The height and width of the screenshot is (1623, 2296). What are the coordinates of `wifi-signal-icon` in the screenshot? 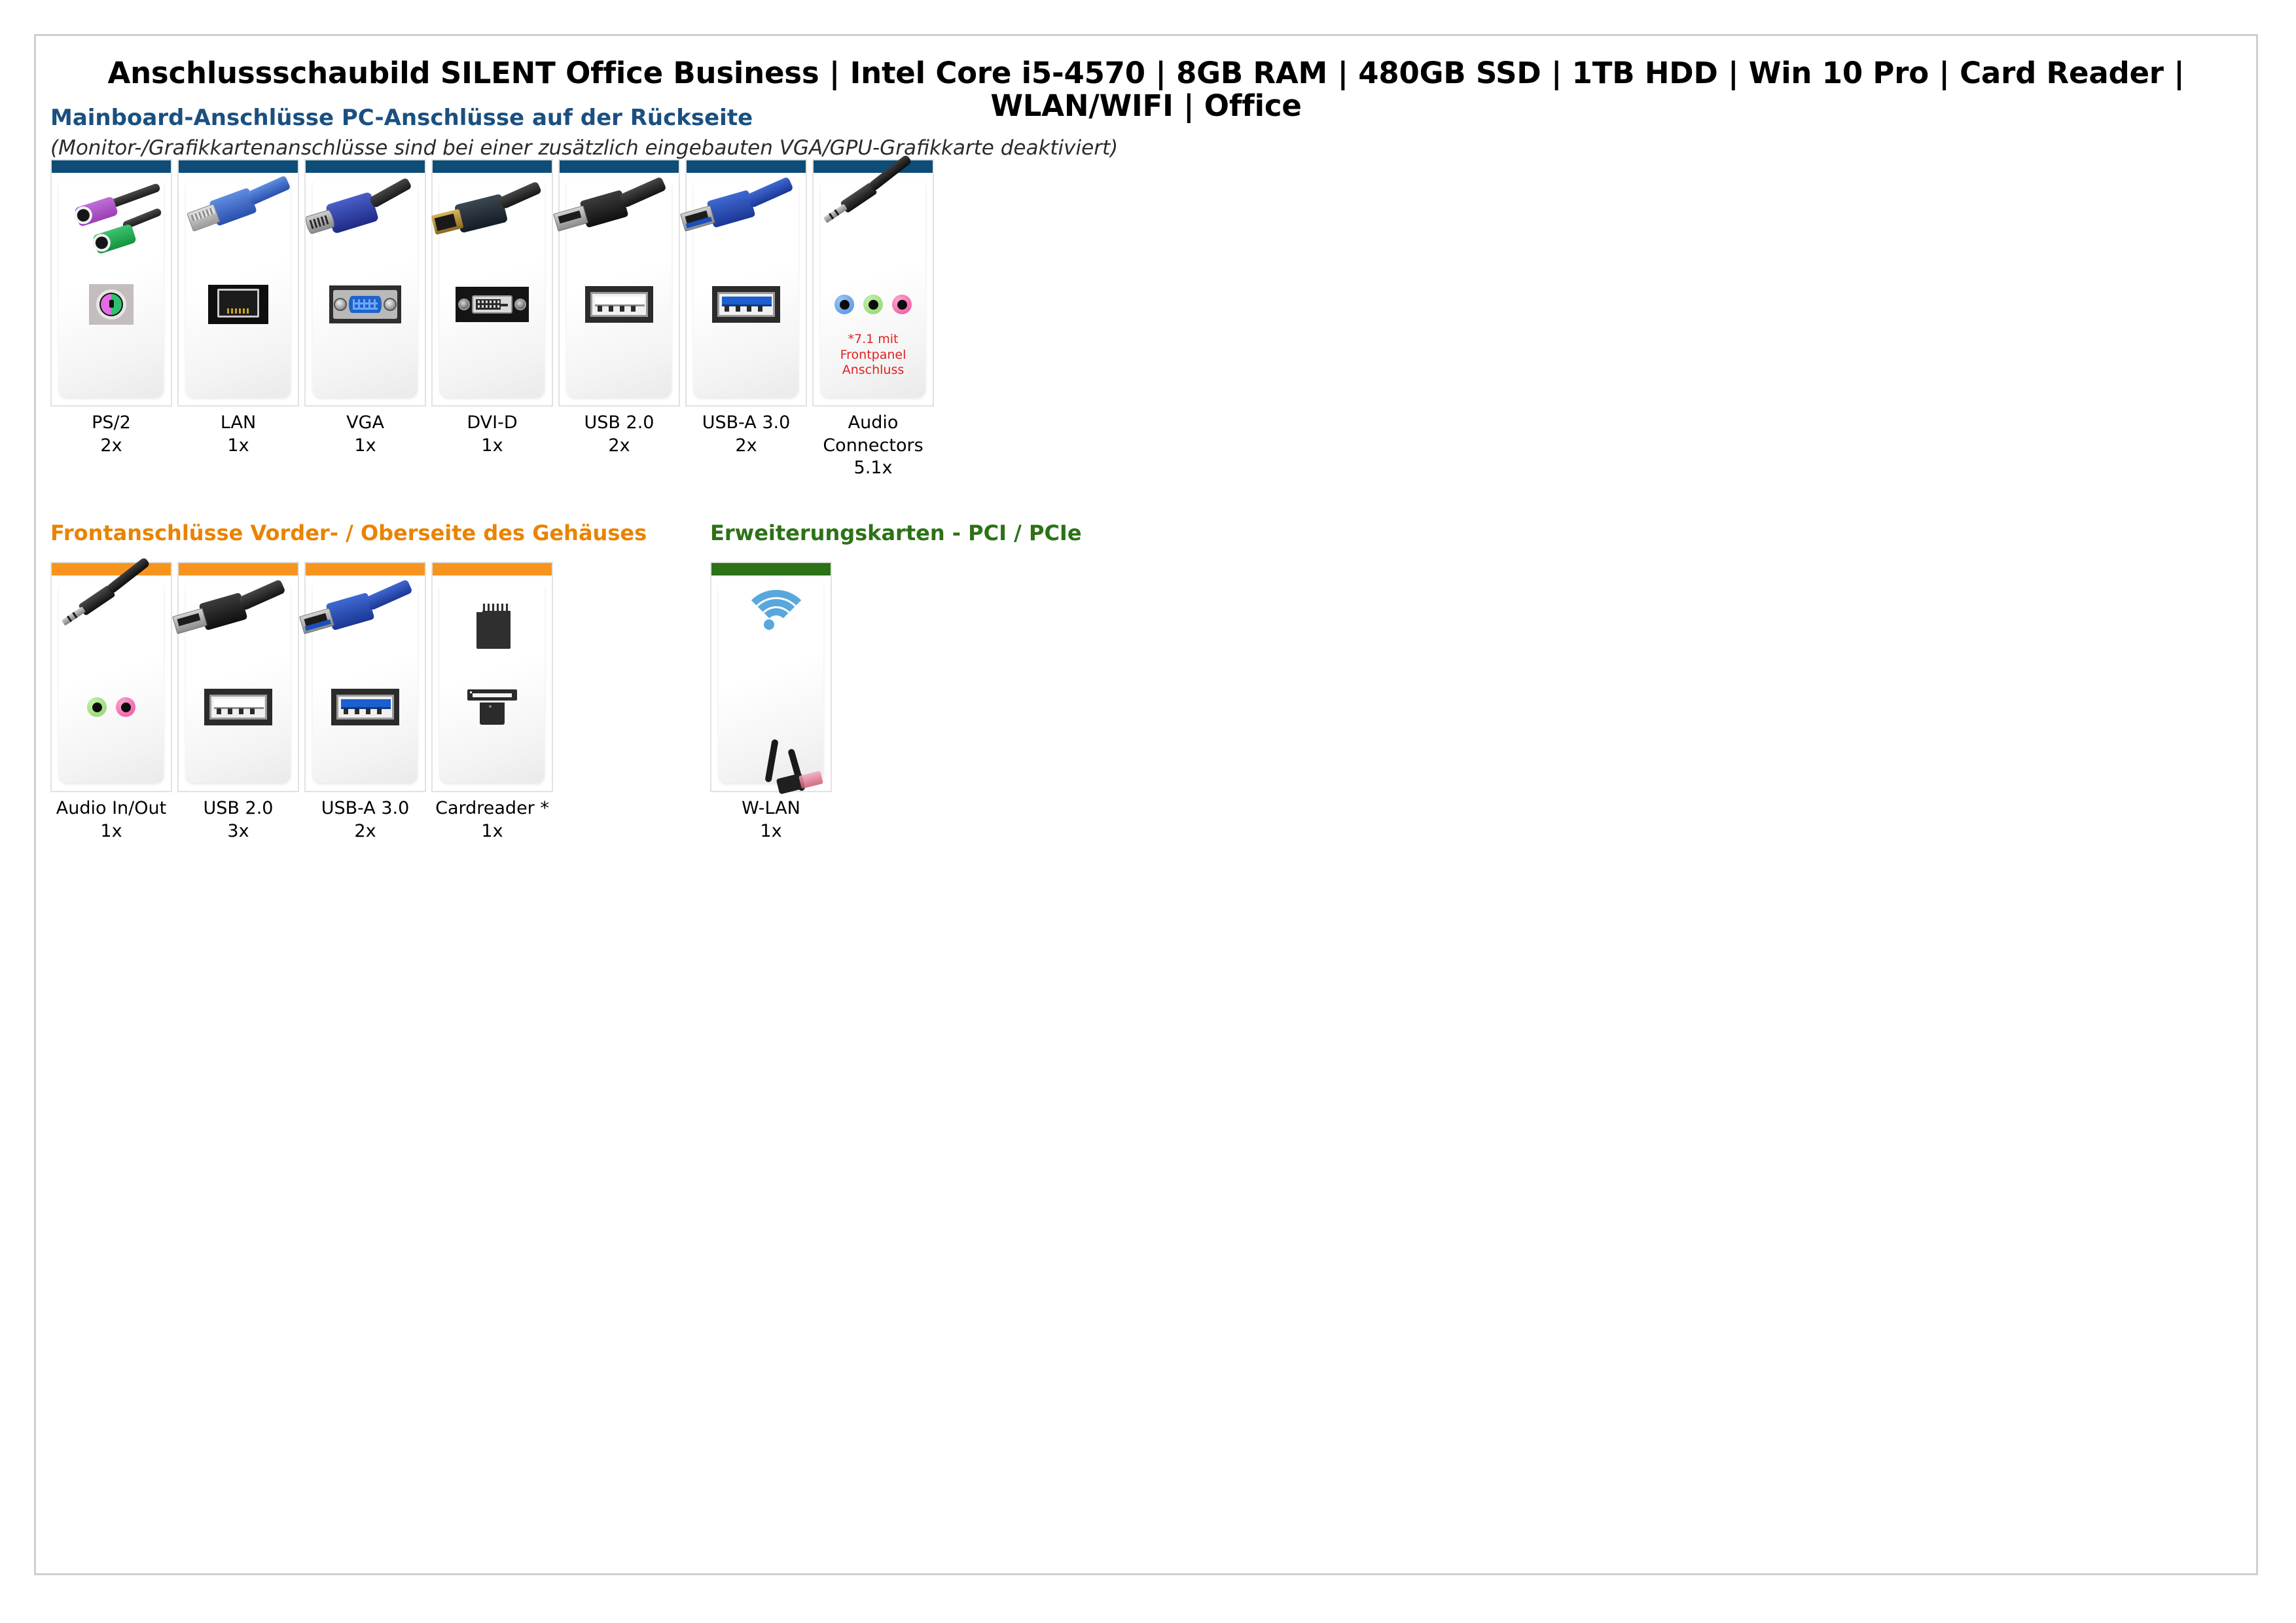 It's located at (771, 630).